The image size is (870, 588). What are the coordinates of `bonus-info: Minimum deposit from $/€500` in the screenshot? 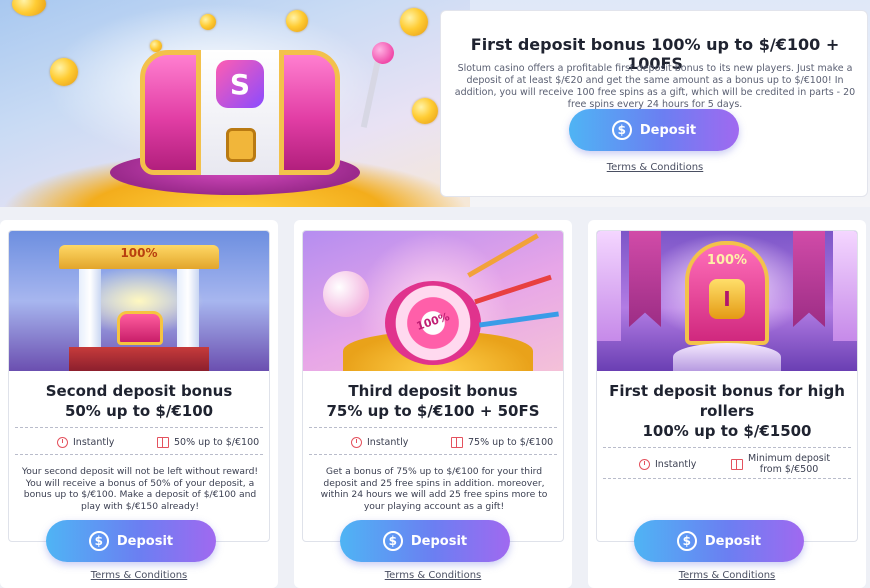 It's located at (780, 464).